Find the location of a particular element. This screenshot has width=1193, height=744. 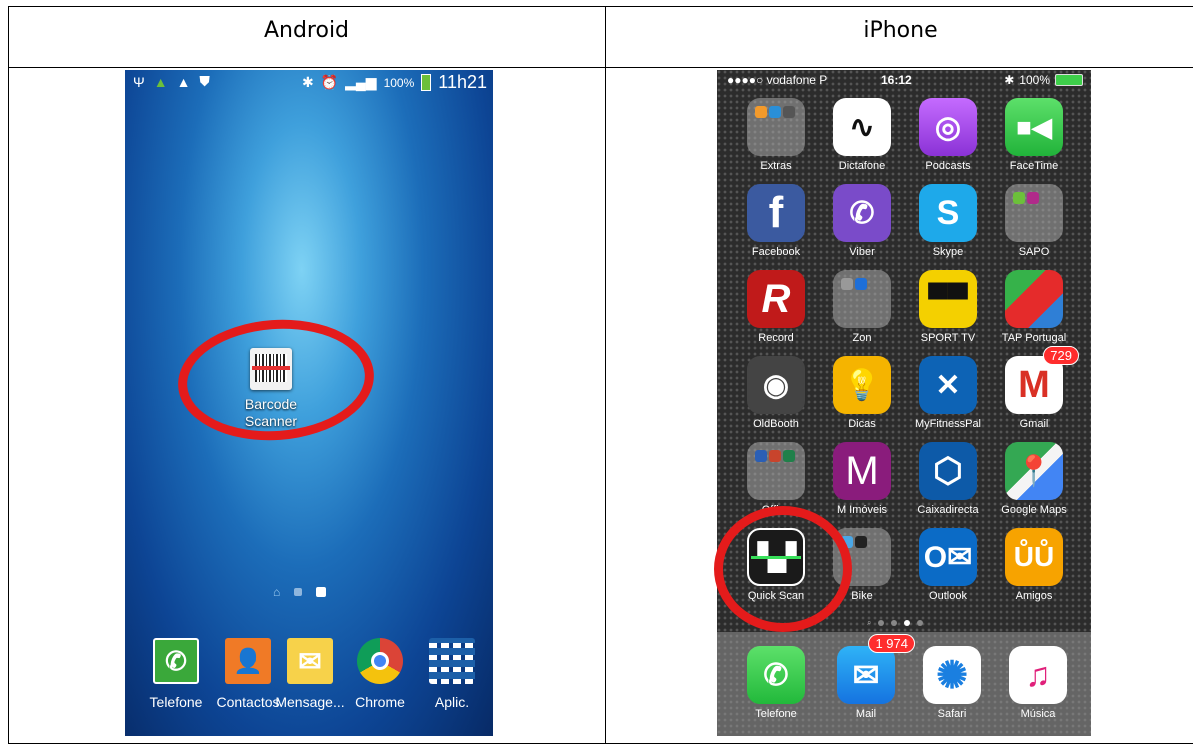

app-tap-portugal: TAP Portugal is located at coordinates (1034, 307).